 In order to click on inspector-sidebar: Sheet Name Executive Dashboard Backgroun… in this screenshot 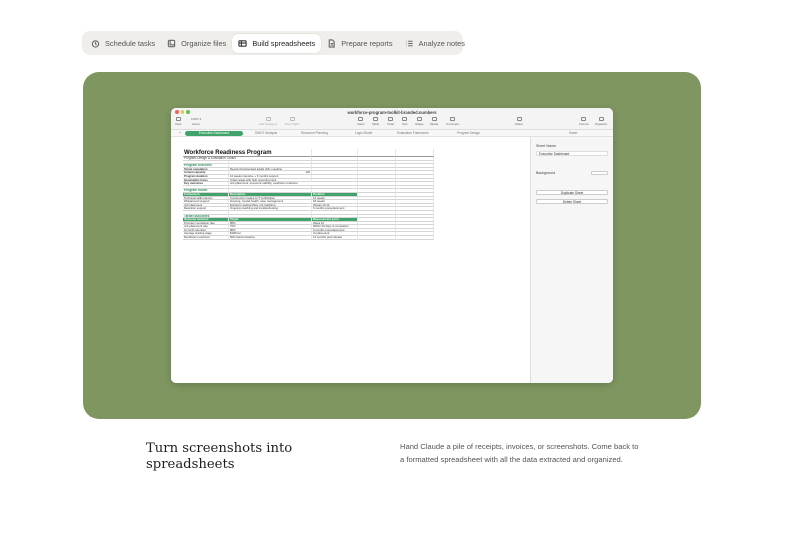, I will do `click(571, 260)`.